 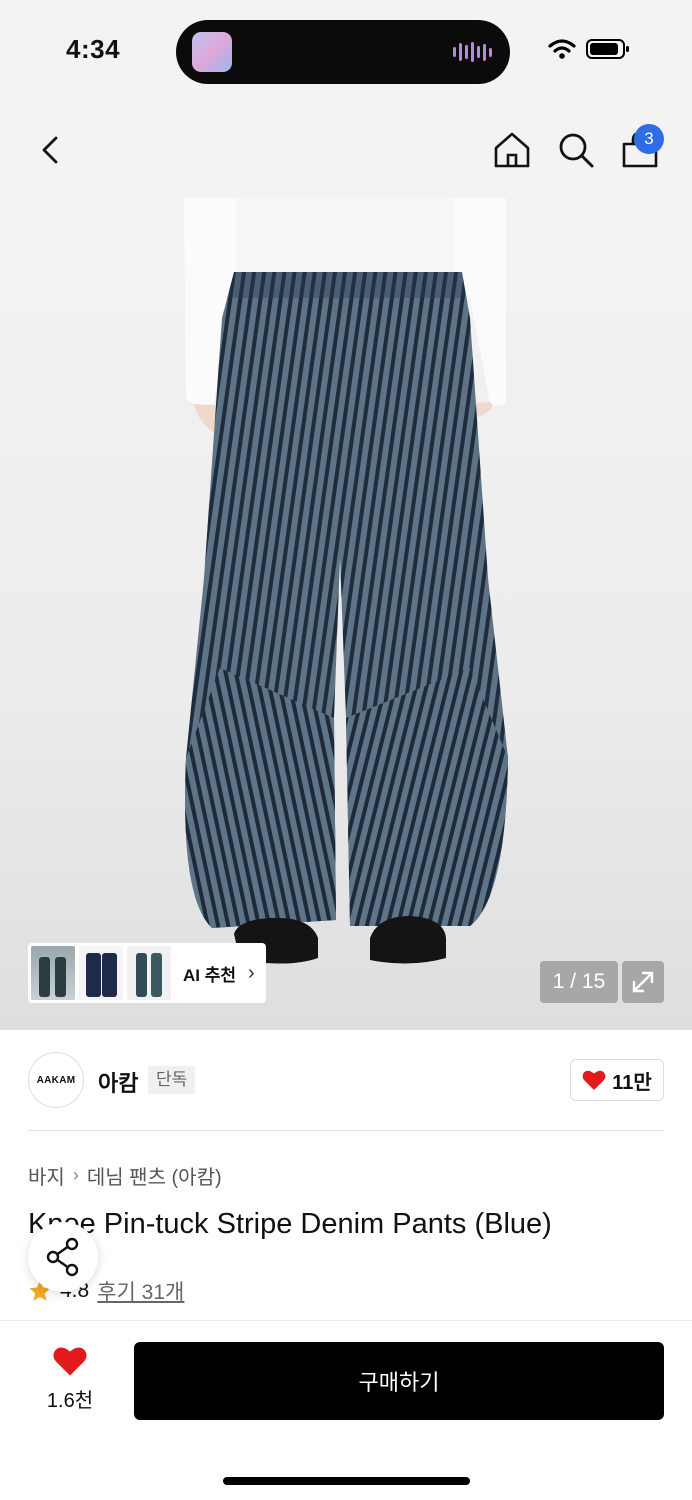 I want to click on bottom-action-bar: 1.6천 구매하기, so click(x=346, y=1410).